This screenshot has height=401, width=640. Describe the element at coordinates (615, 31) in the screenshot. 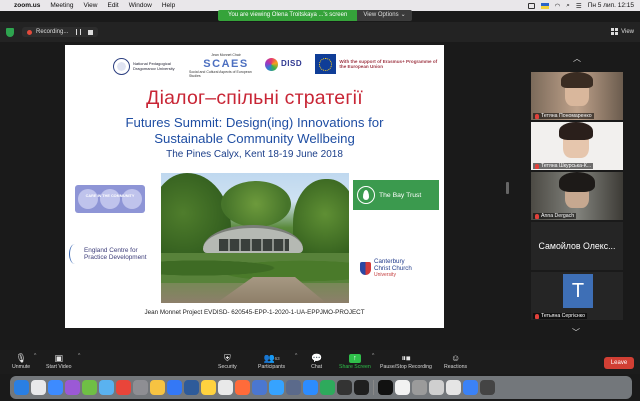

I see `grid-icon` at that location.